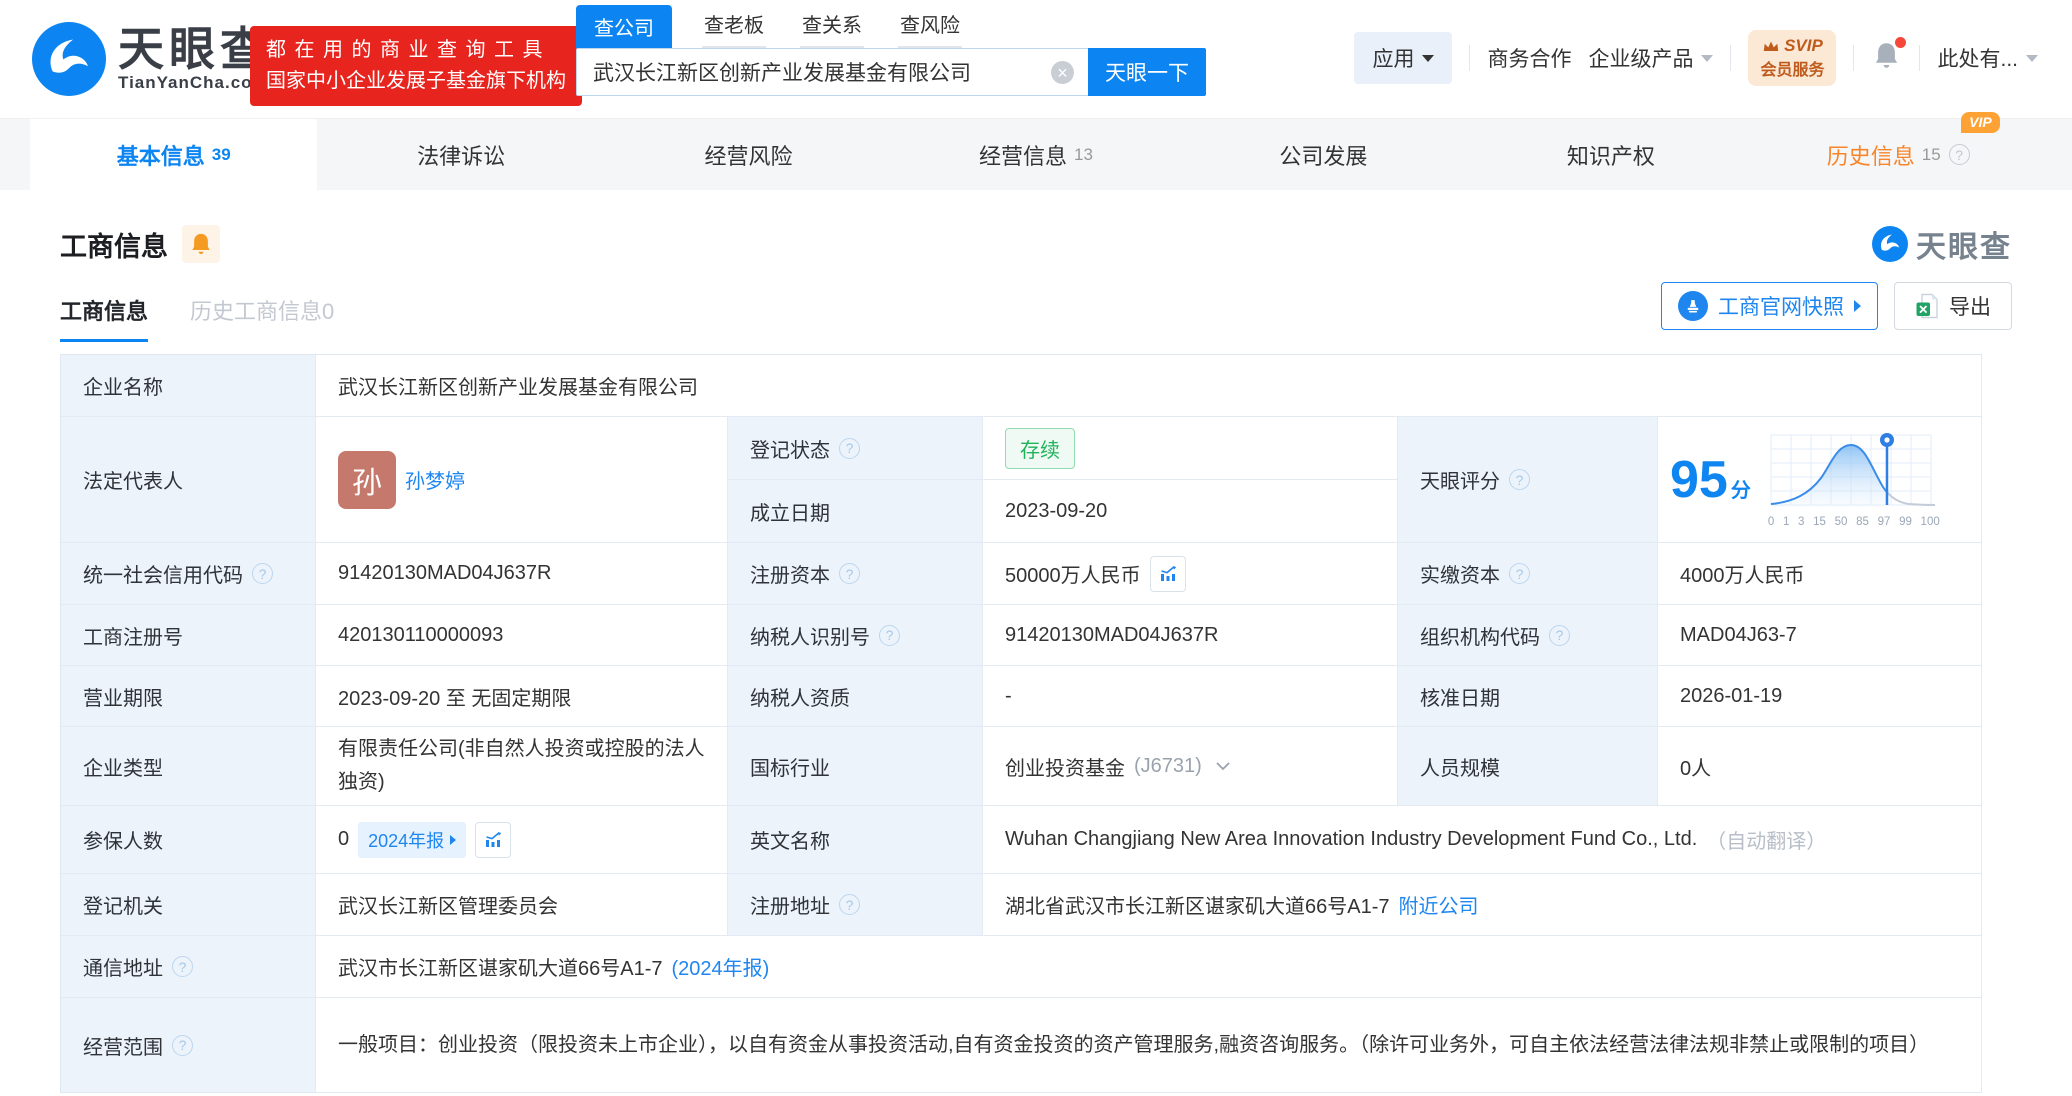  Describe the element at coordinates (151, 59) in the screenshot. I see `tianyancha-logo: 天眼查 TianYanCha.com` at that location.